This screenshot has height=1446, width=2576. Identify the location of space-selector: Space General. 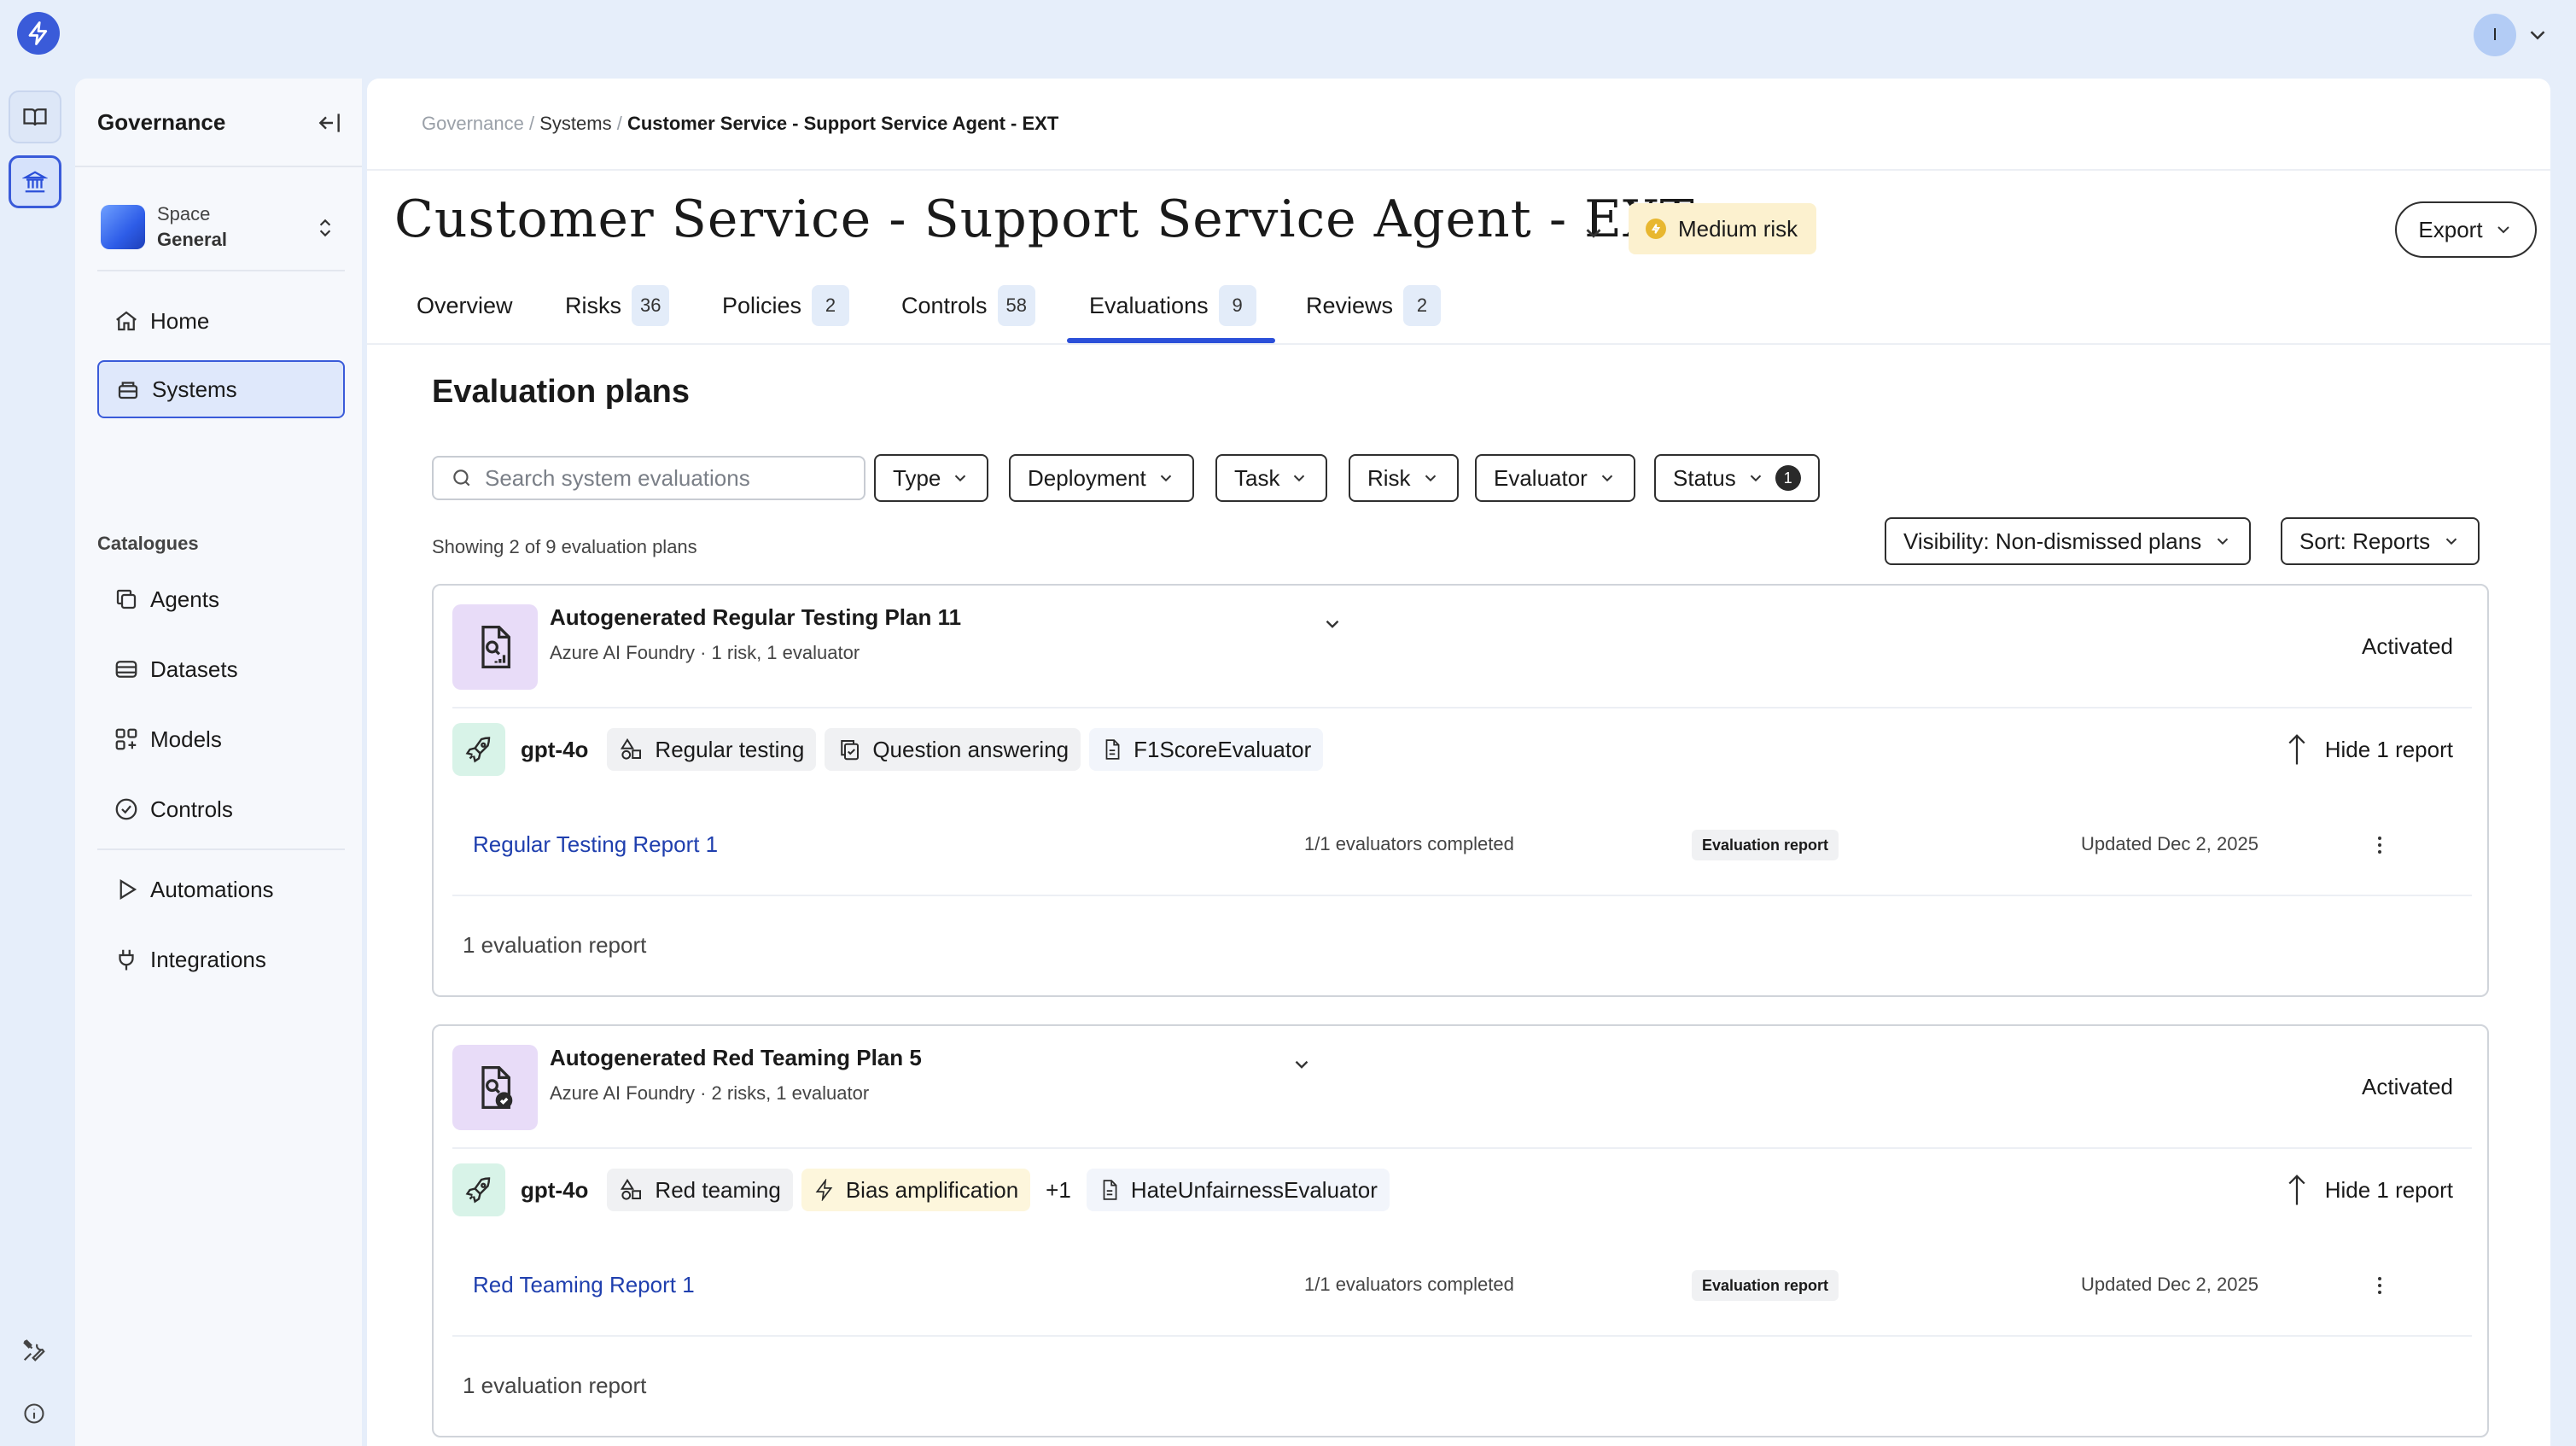
(224, 229).